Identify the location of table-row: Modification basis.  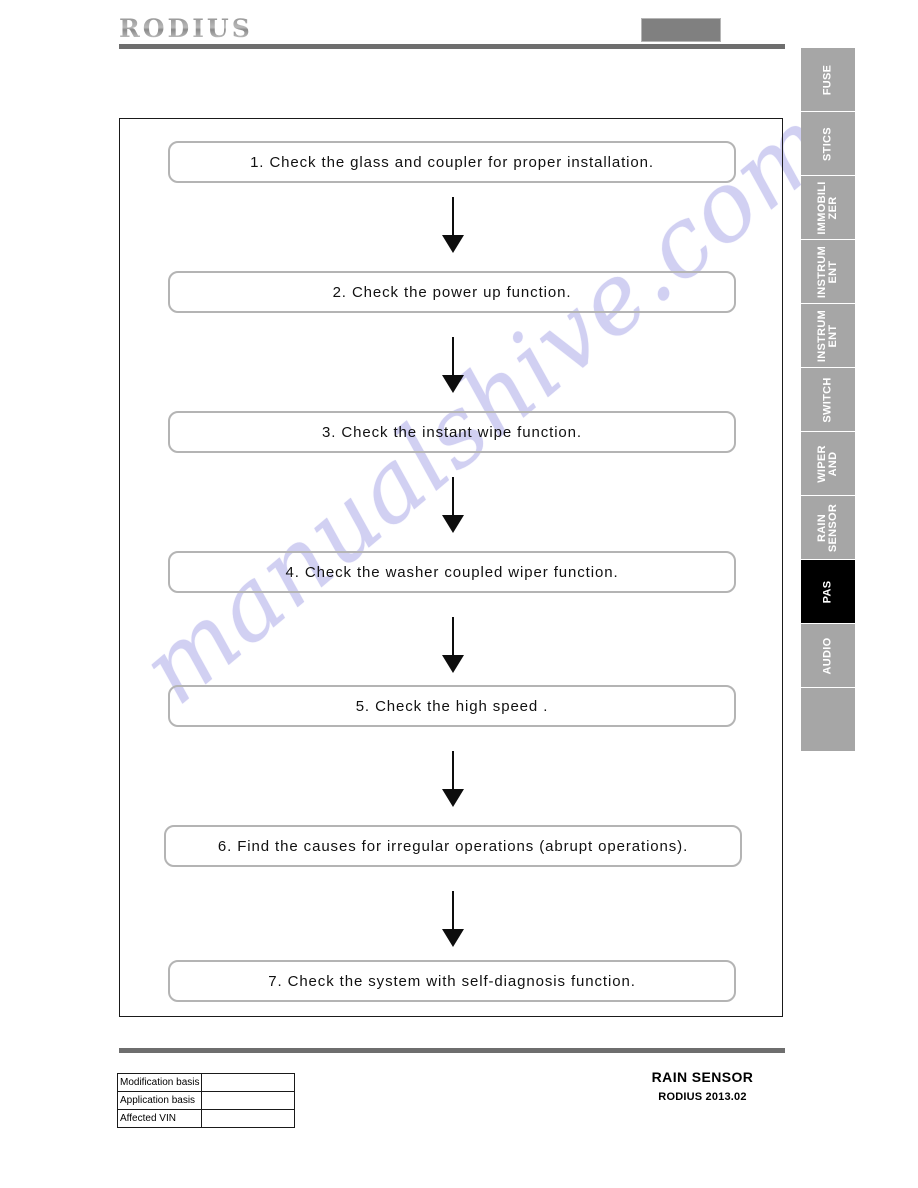
(205, 1082).